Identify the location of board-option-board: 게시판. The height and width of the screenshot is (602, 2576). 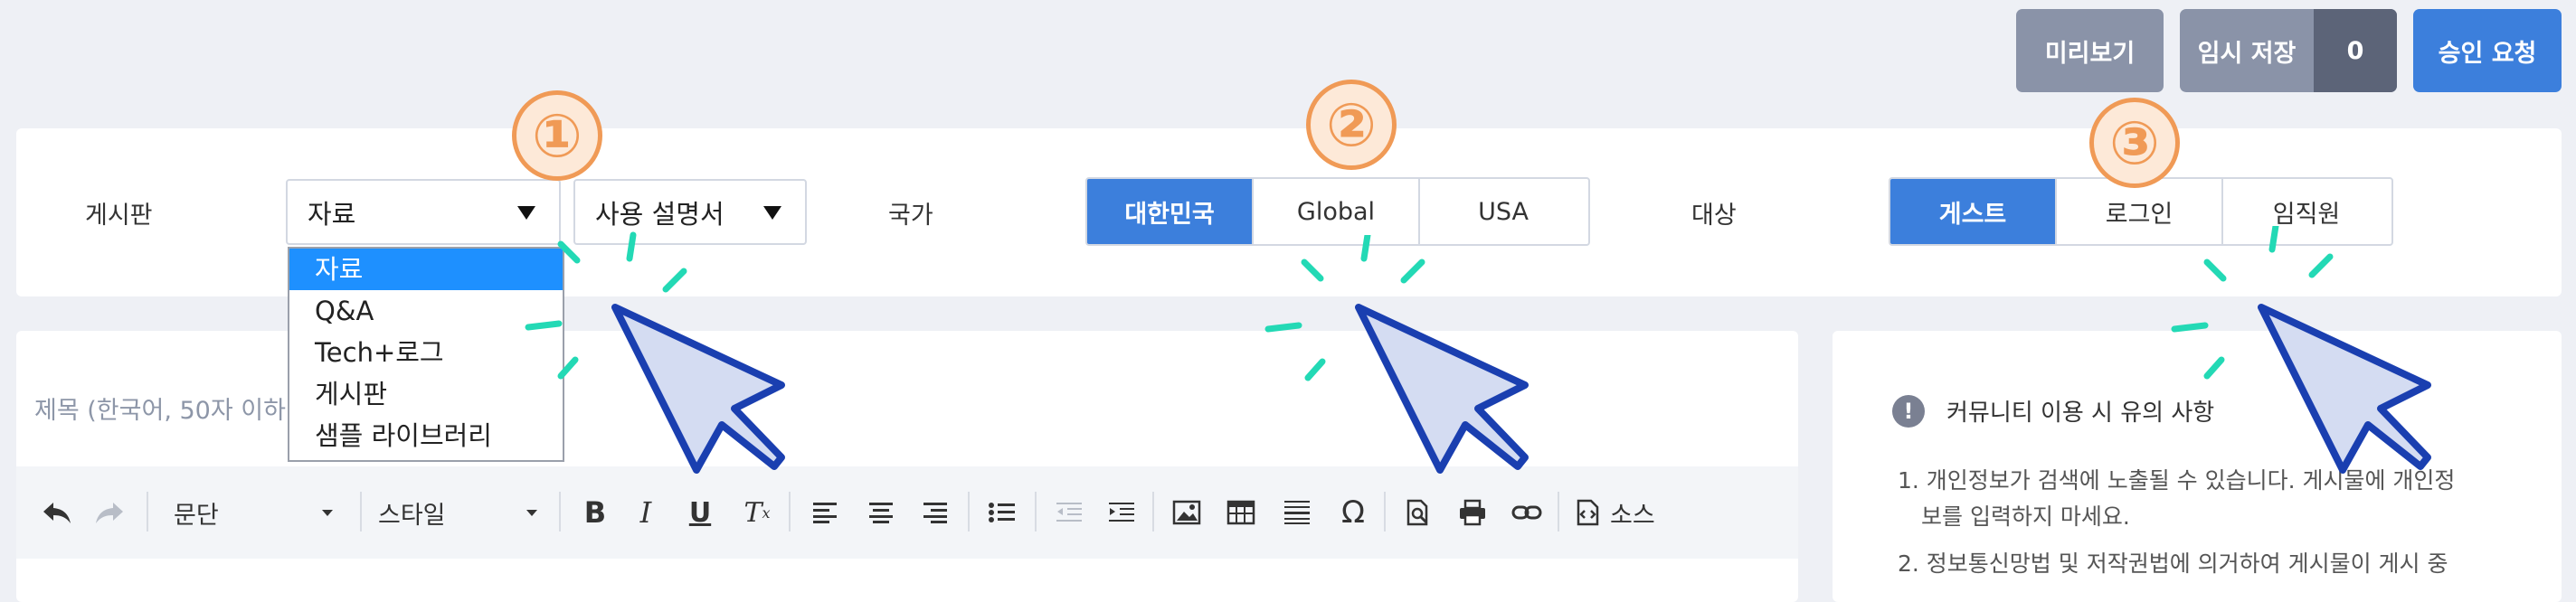
(426, 394).